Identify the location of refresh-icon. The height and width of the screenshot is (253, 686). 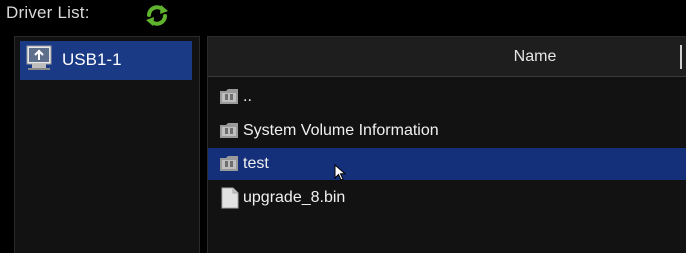
(157, 15).